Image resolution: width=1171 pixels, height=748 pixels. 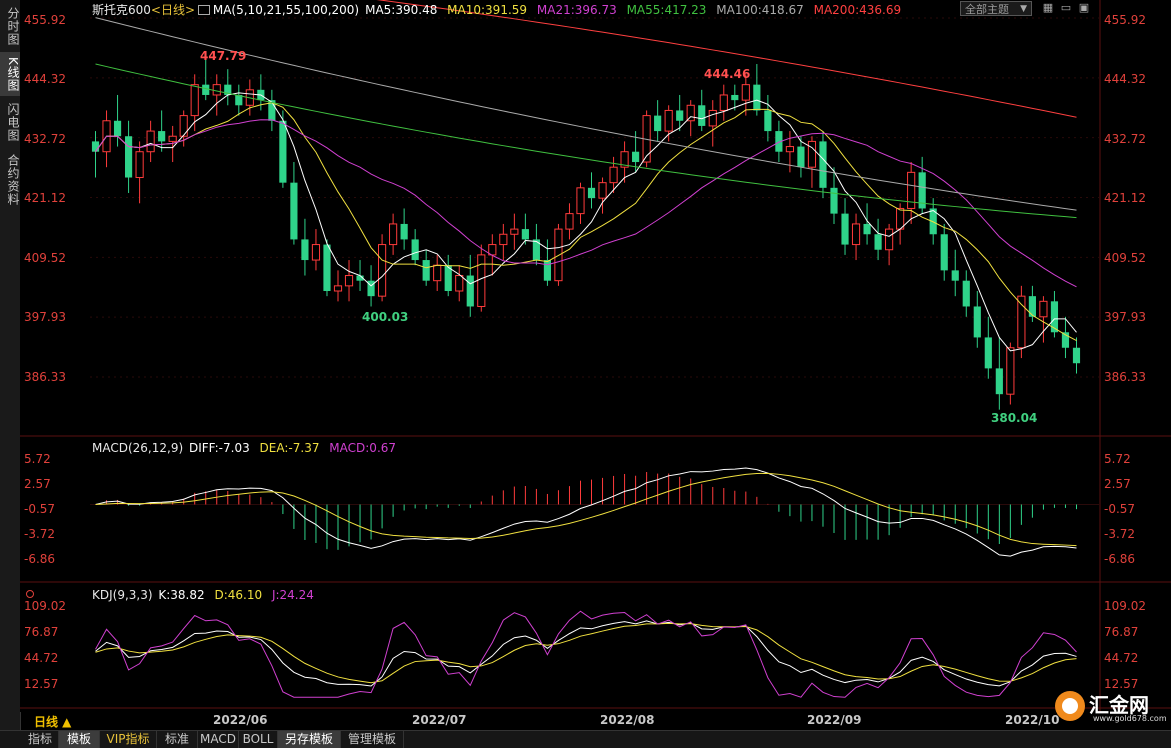 I want to click on bottom-tab-bar: 指标 模板 VIP指标 标准 MACD BOLL 另存模板 管理模板, so click(x=585, y=739).